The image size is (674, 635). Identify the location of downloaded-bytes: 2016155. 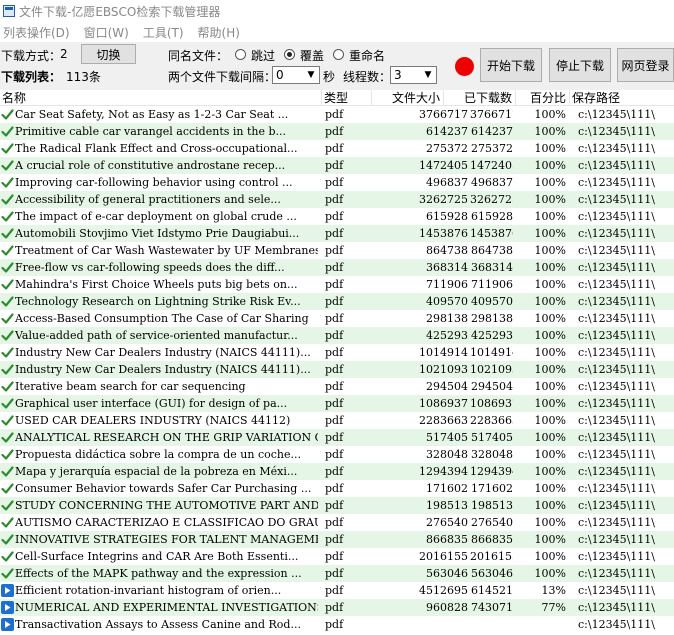
(491, 556).